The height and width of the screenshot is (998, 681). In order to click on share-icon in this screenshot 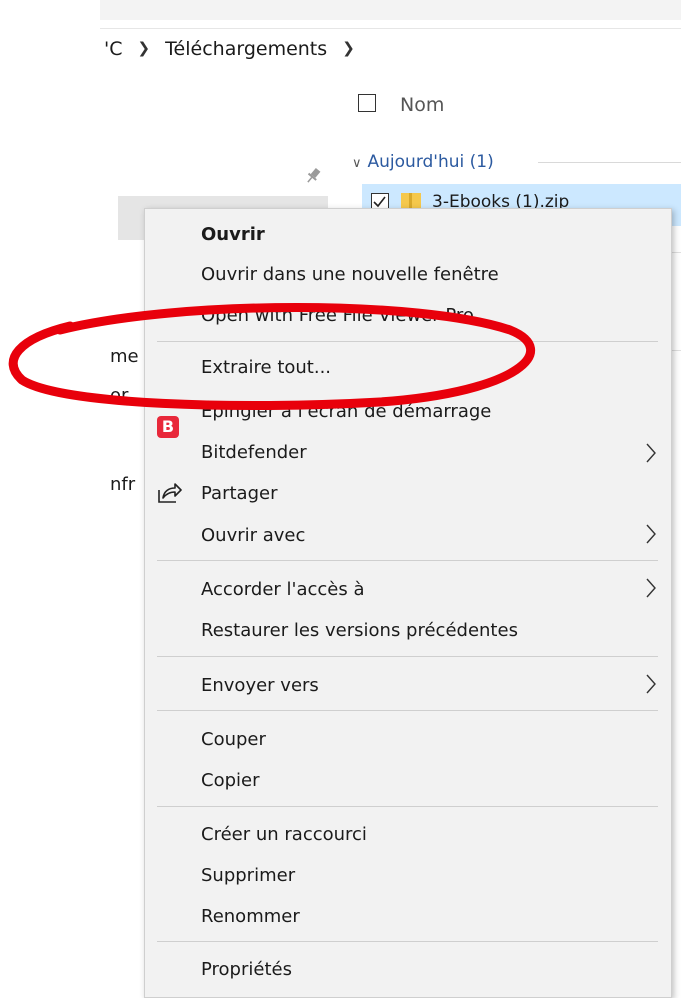, I will do `click(170, 493)`.